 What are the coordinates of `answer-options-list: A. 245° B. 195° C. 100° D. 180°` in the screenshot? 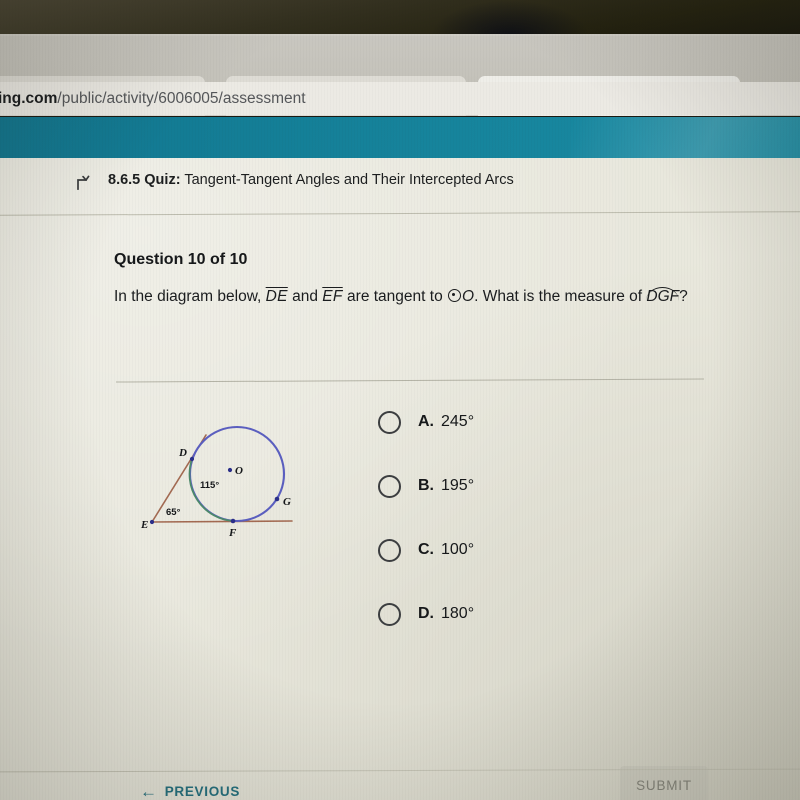 It's located at (493, 531).